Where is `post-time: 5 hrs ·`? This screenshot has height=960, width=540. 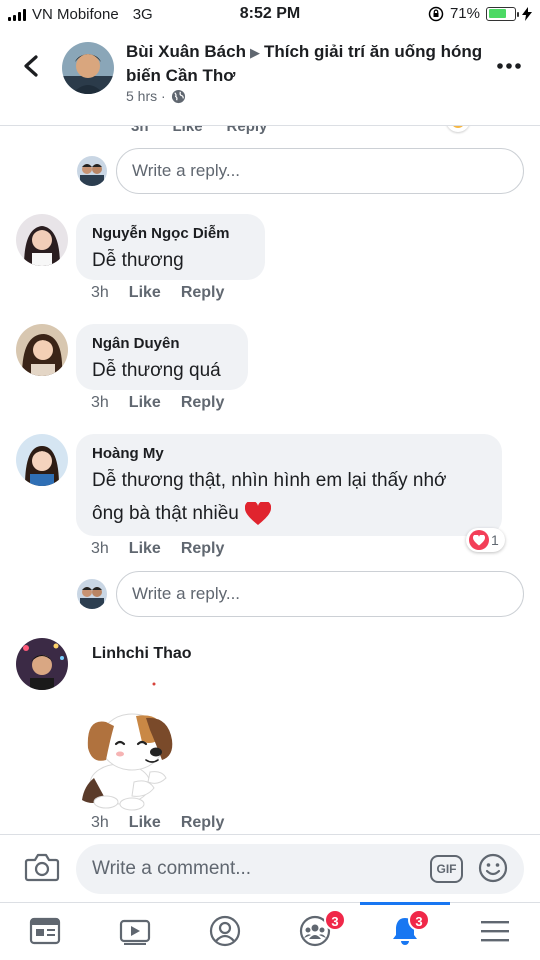 post-time: 5 hrs · is located at coordinates (146, 96).